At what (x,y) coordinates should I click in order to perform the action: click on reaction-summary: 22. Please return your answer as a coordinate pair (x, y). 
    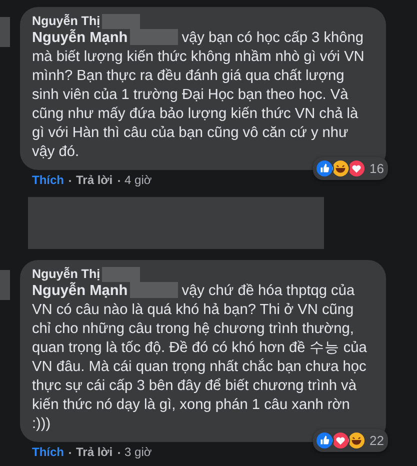
    Looking at the image, I should click on (350, 440).